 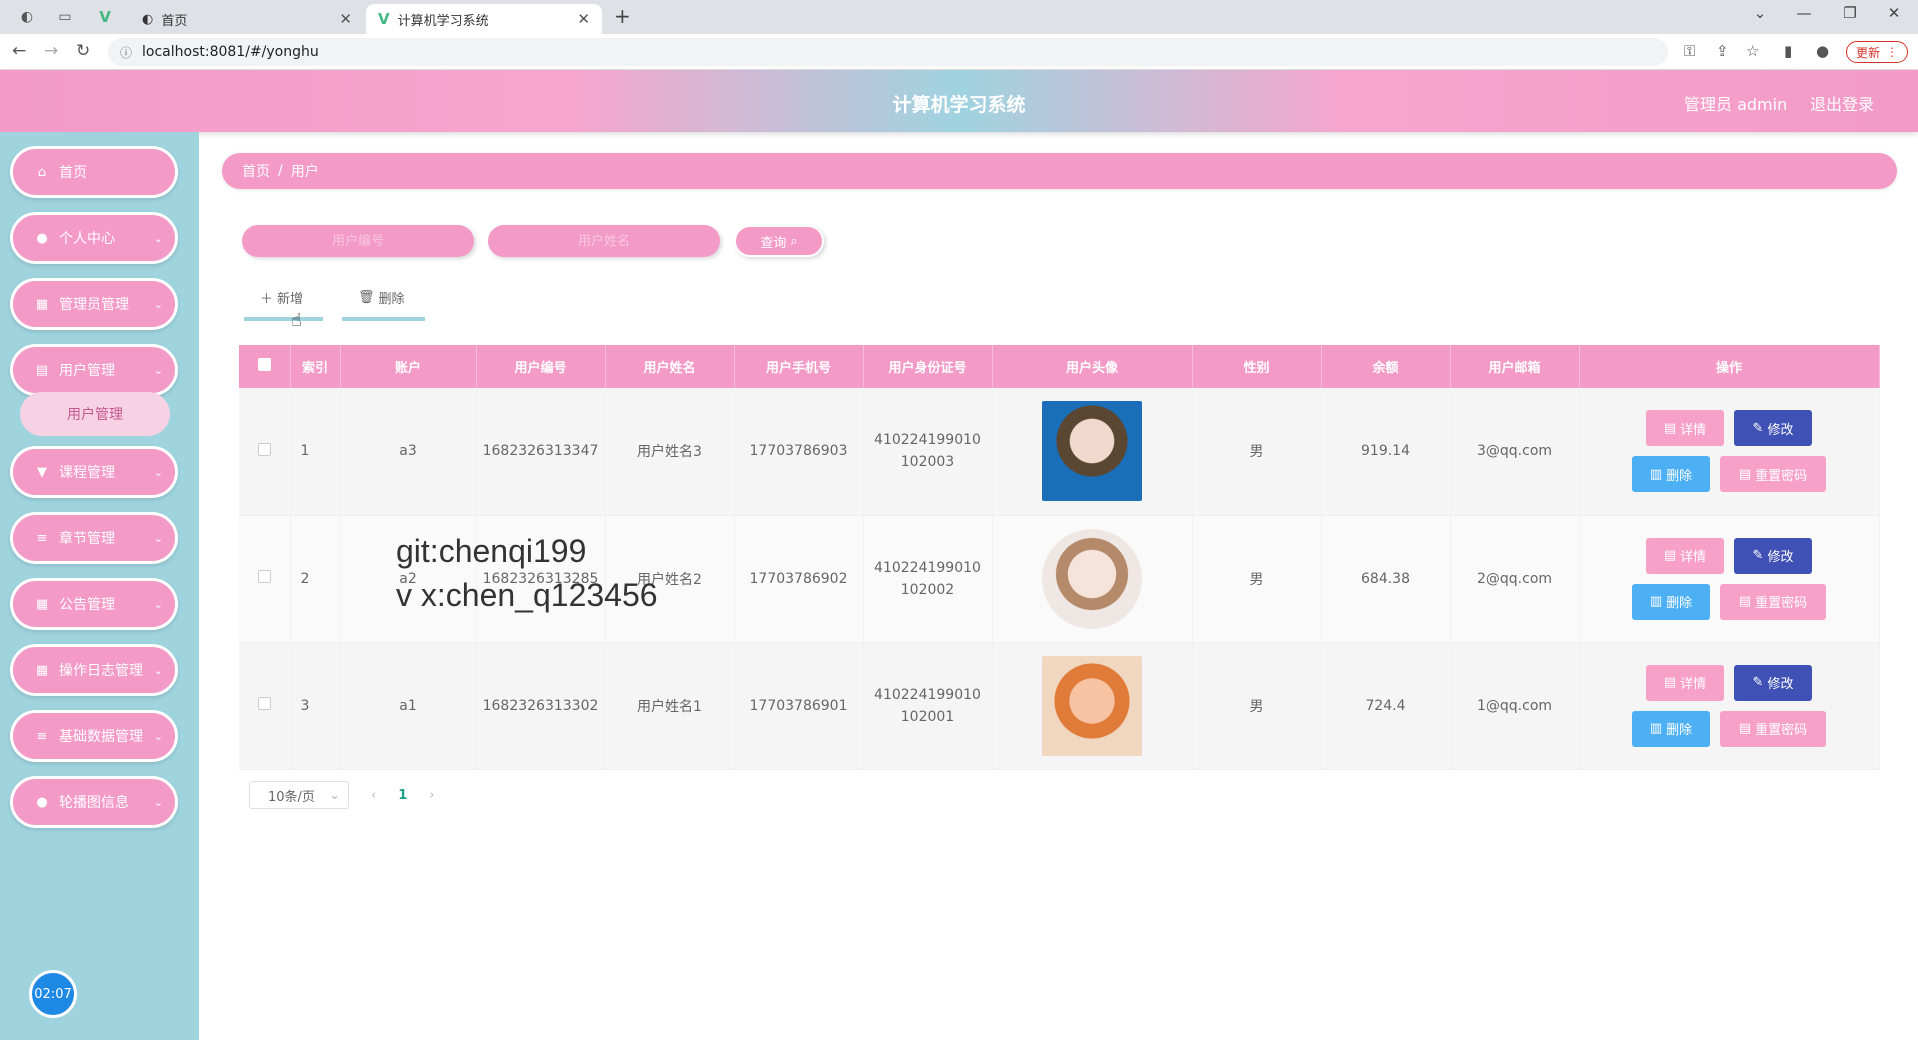 I want to click on cell-account: a3, so click(x=408, y=452).